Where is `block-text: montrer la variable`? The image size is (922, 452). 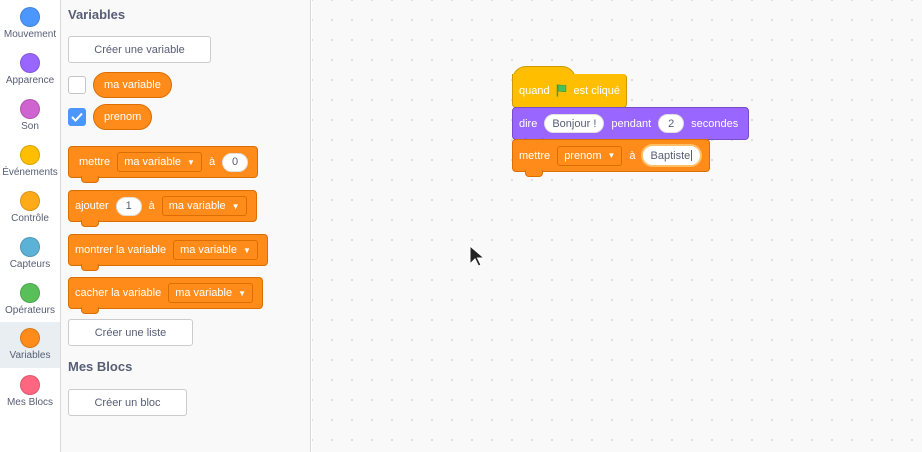
block-text: montrer la variable is located at coordinates (121, 250).